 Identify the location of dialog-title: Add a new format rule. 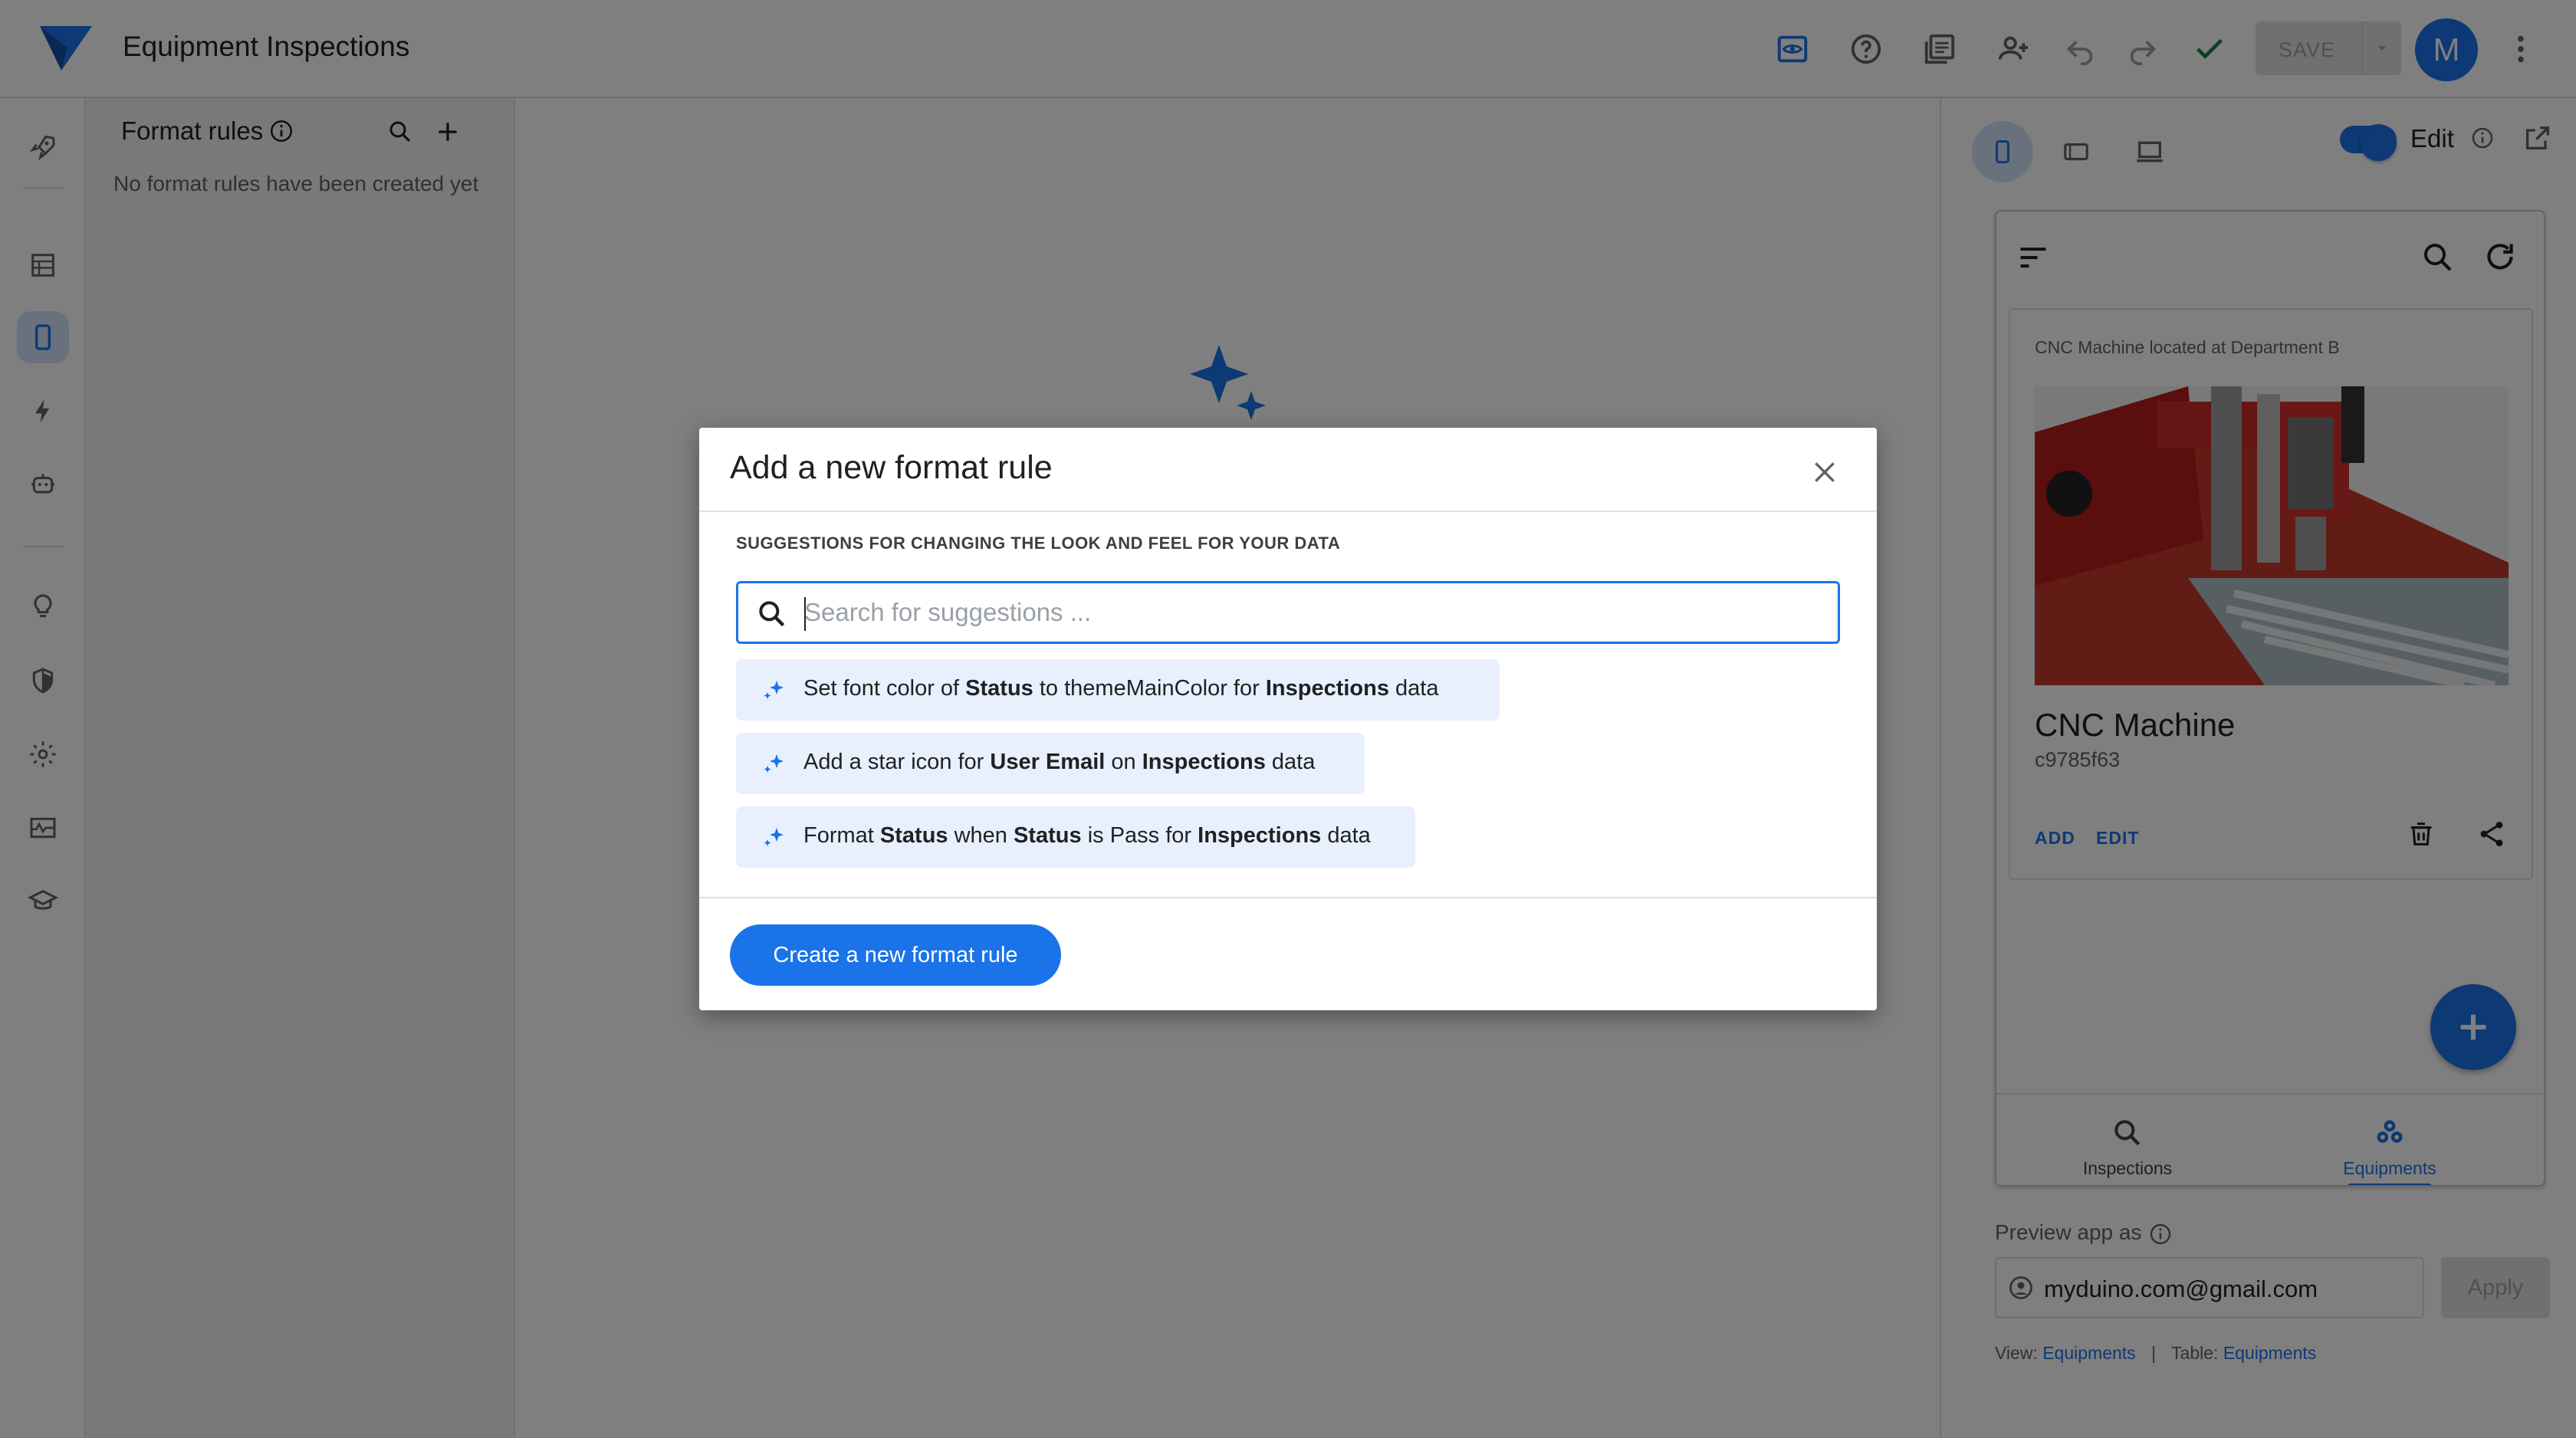
(892, 467).